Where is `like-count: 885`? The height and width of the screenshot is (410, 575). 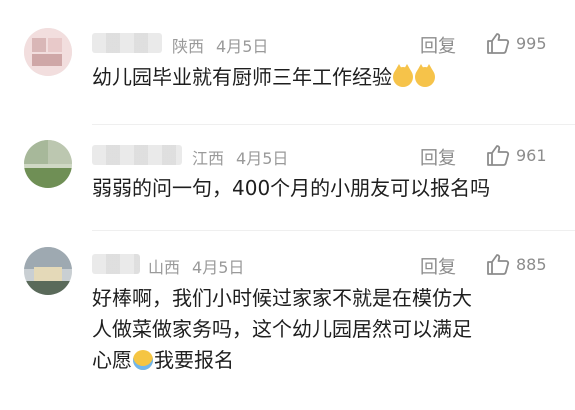 like-count: 885 is located at coordinates (531, 264).